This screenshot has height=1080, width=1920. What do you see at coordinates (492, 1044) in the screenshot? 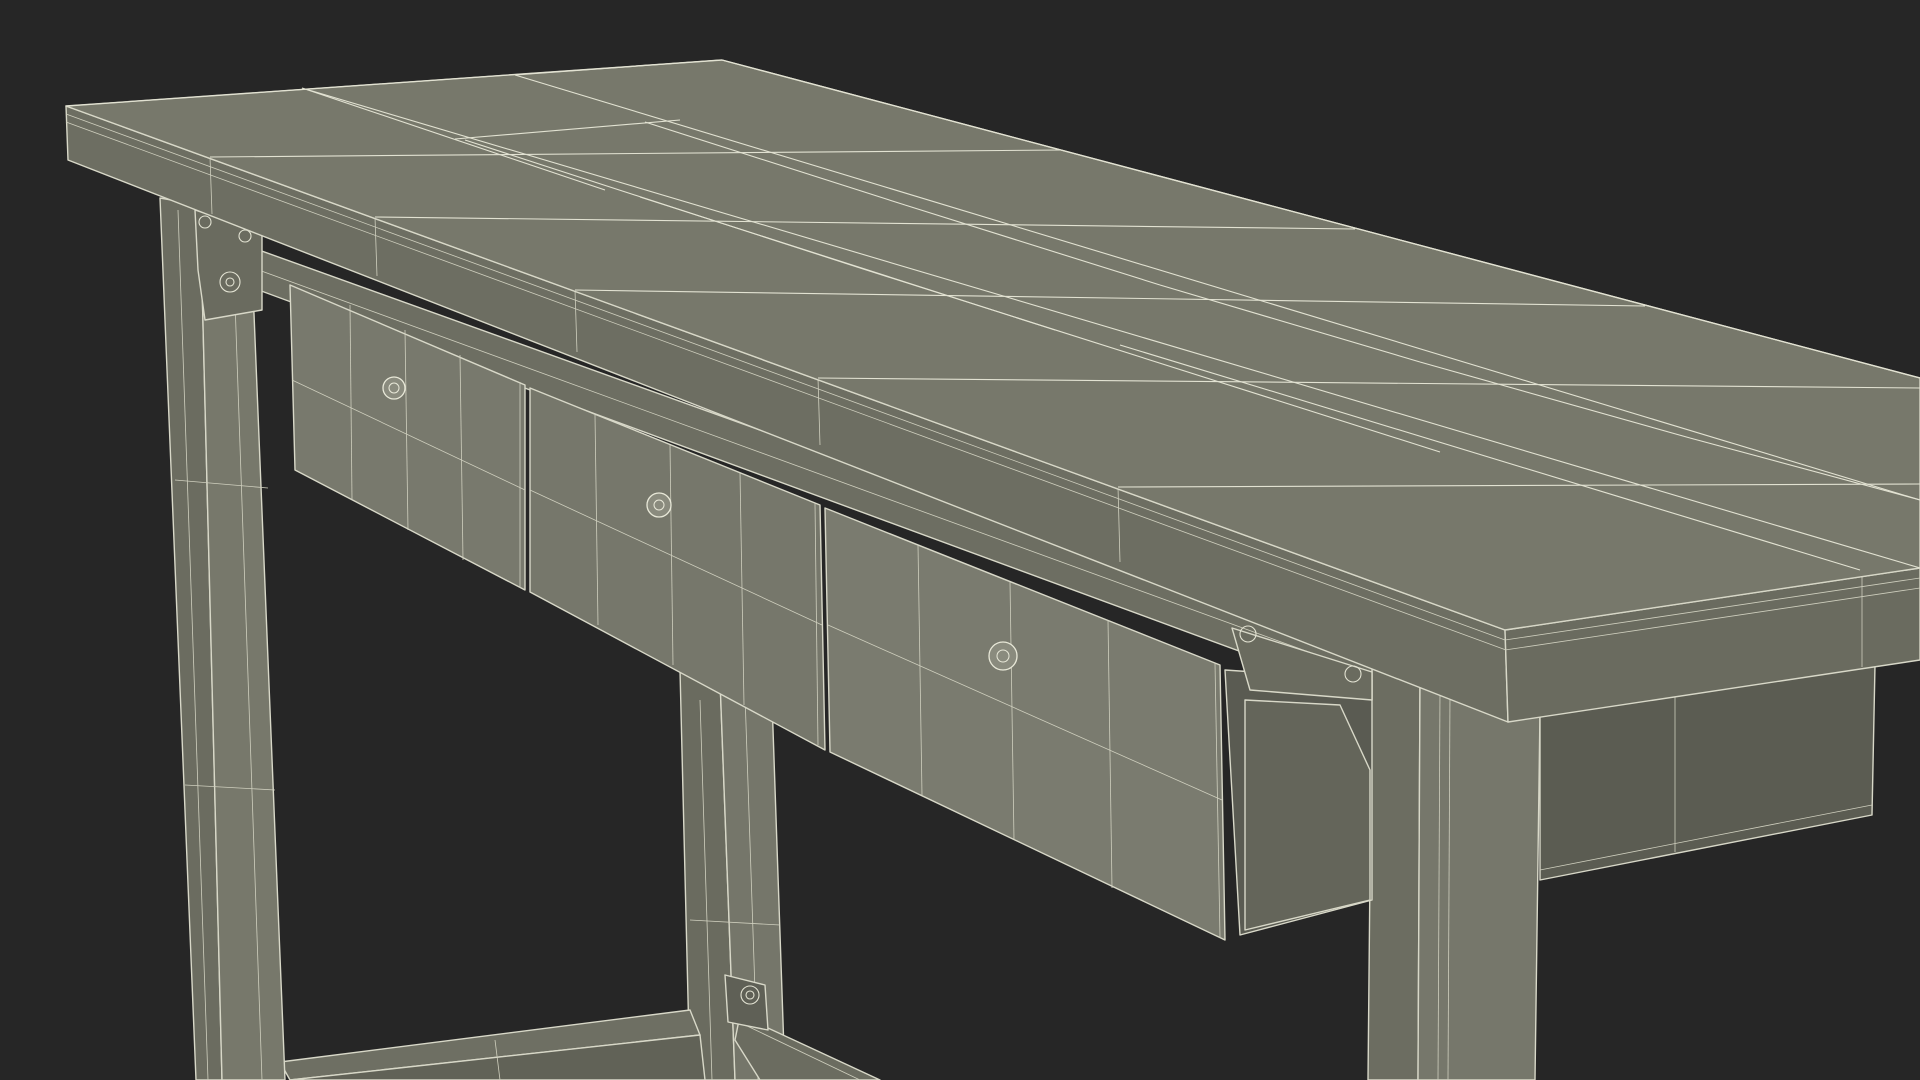
I see `lower-stretcher-left` at bounding box center [492, 1044].